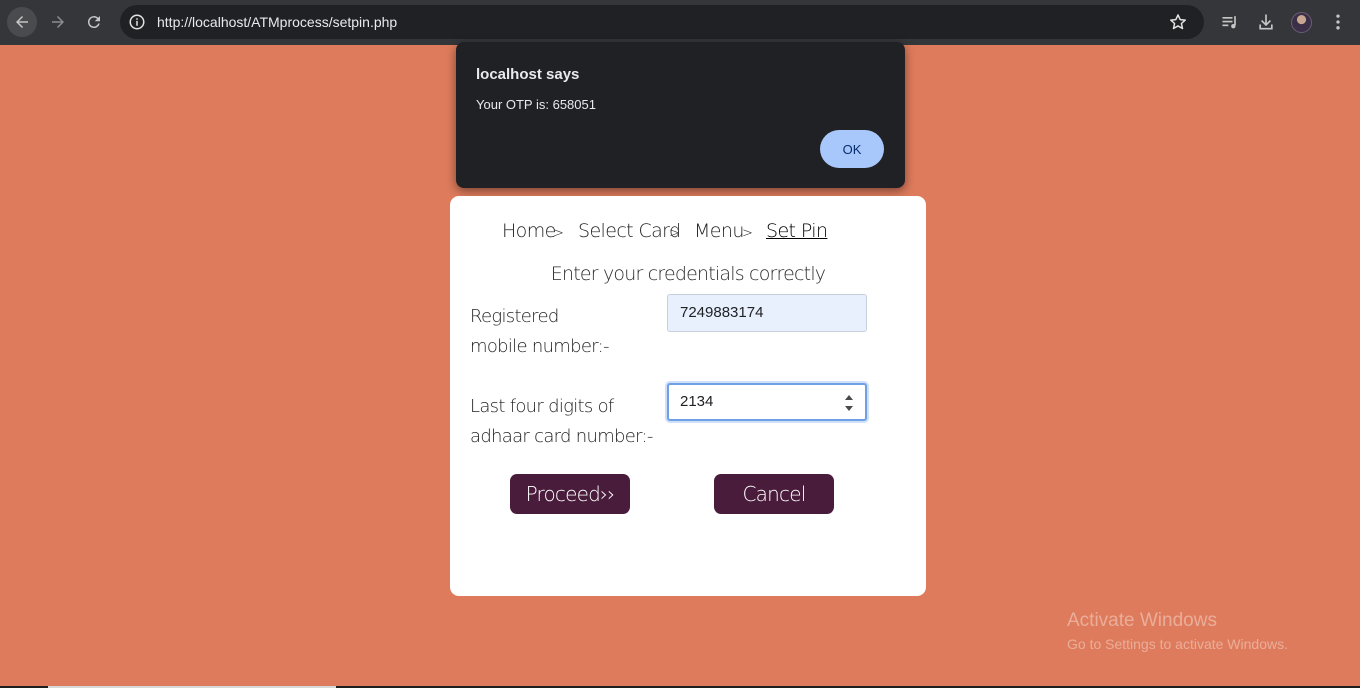 The width and height of the screenshot is (1360, 688). I want to click on proceed-button: Proceed››, so click(570, 494).